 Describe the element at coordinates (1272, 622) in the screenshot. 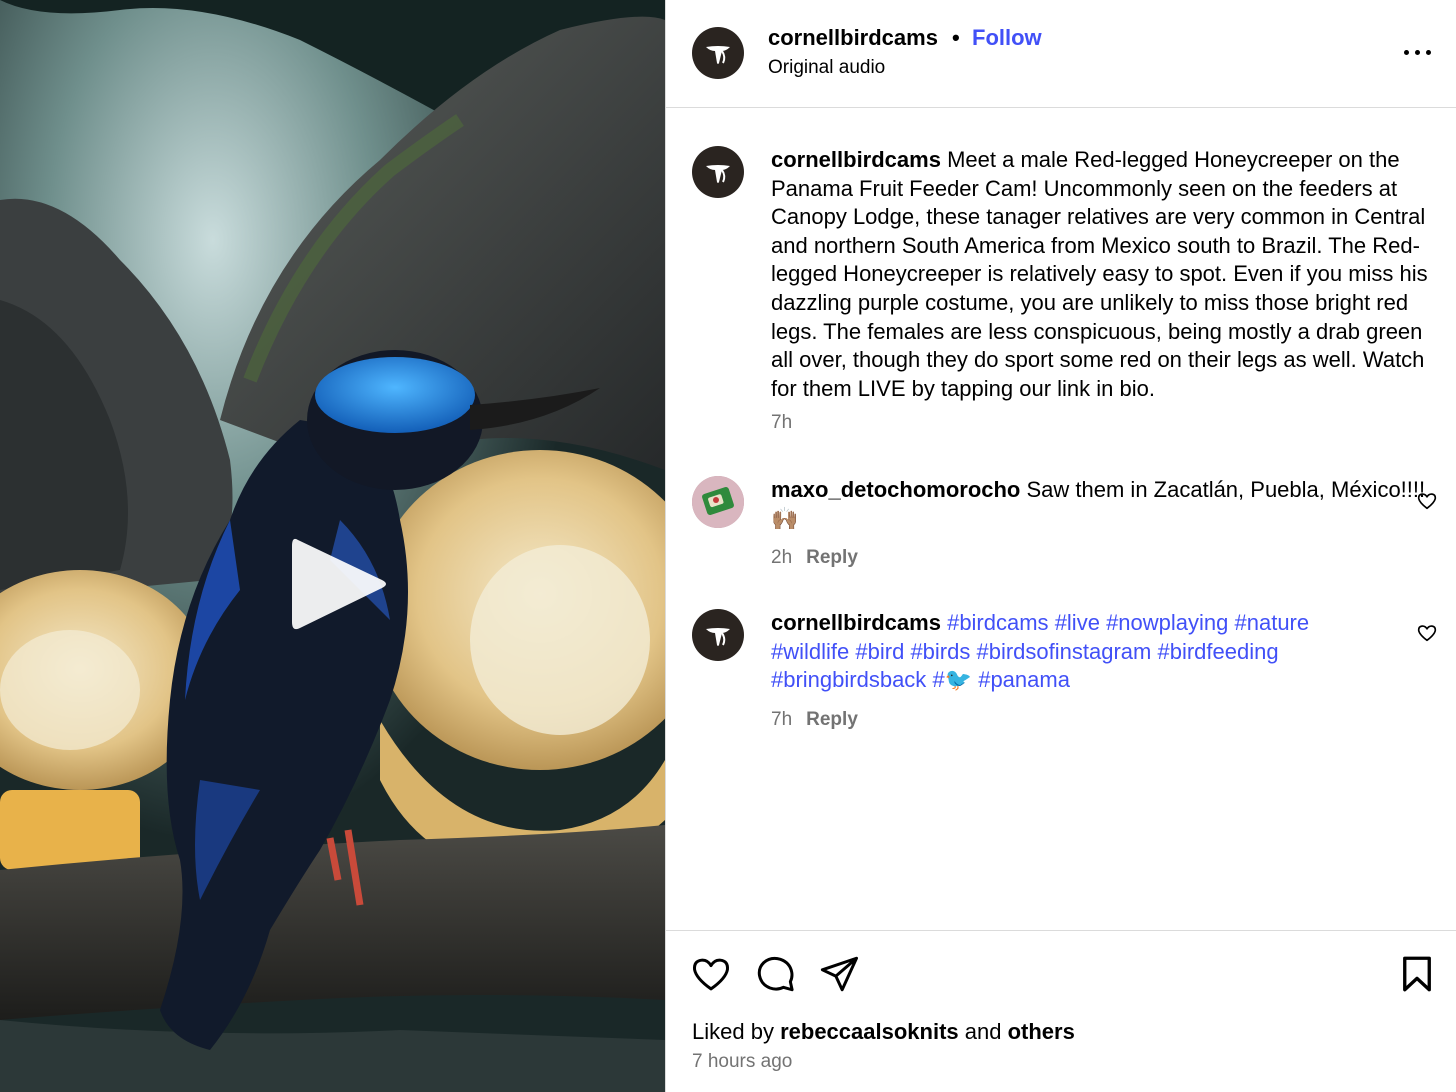

I see `hashtag-link: #nature` at that location.